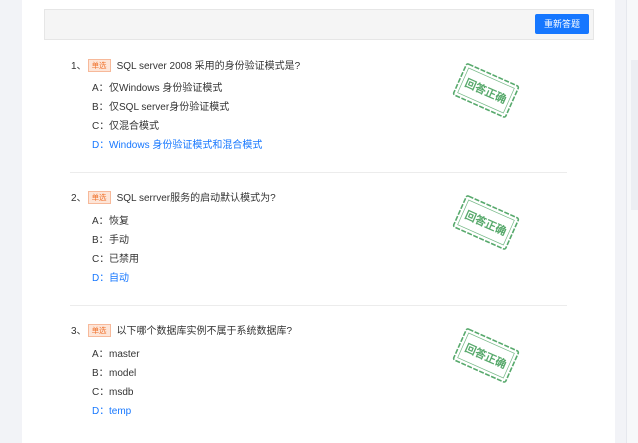 The height and width of the screenshot is (443, 638). I want to click on option-a: A：恢复, so click(110, 221).